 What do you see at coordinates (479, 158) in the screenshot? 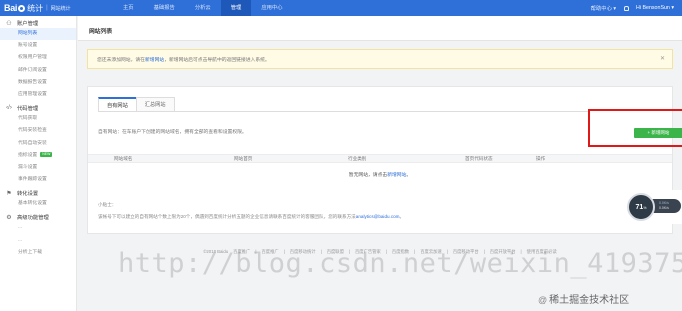
I see `column-code-status: 首页代码状态` at bounding box center [479, 158].